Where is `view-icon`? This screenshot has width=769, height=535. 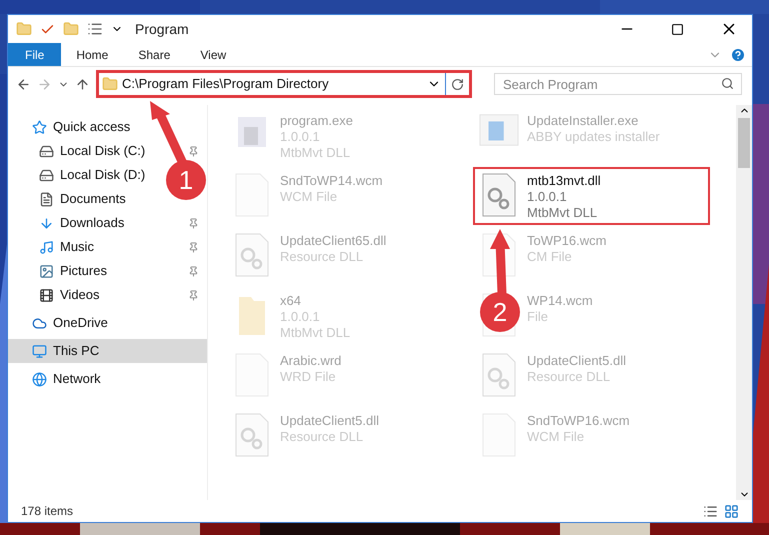
view-icon is located at coordinates (95, 29).